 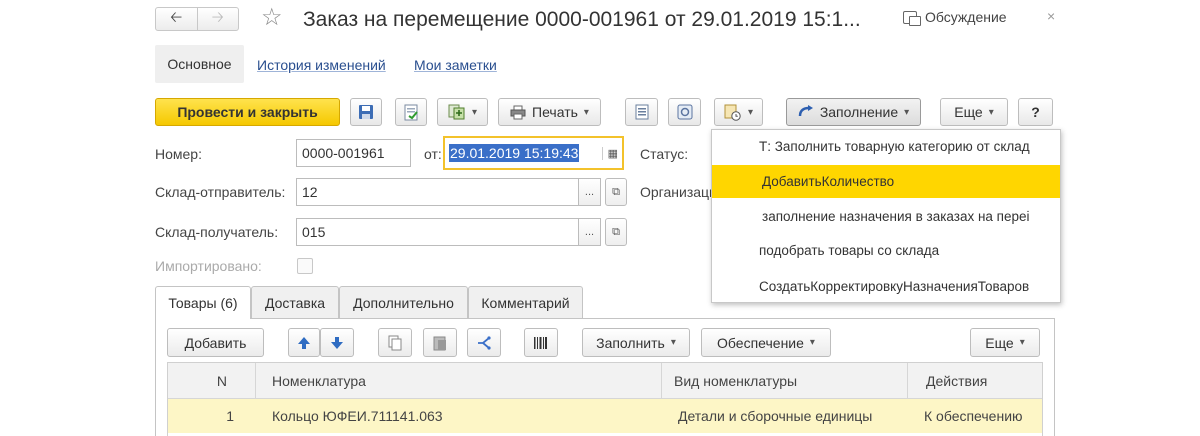 I want to click on menu-item-fill-category: Т: Заполнить товарную категорию от склад, so click(x=886, y=147).